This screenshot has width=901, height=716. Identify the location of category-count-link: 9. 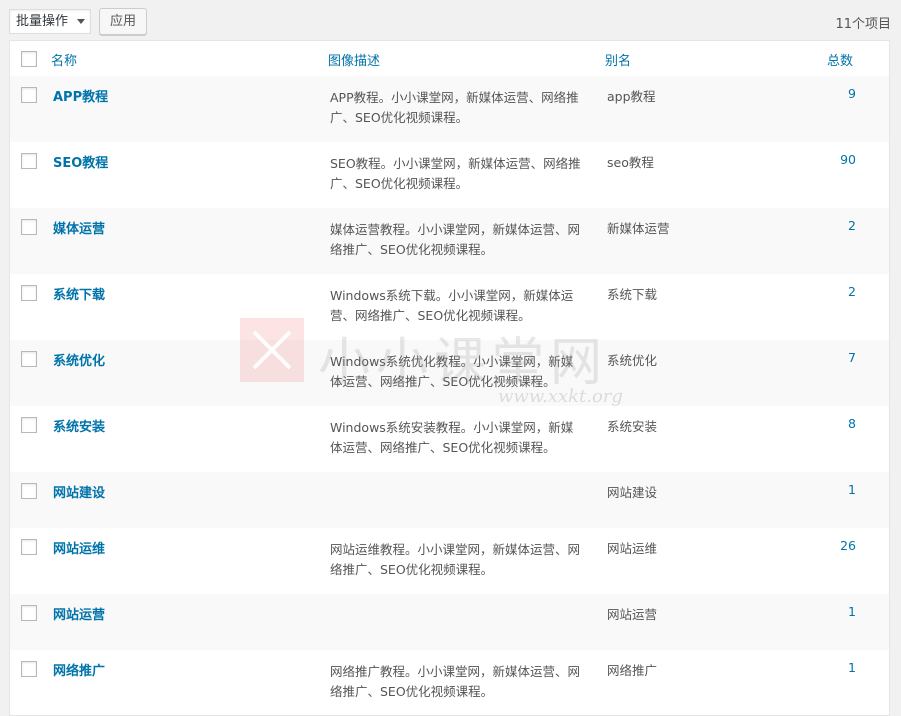
(852, 93).